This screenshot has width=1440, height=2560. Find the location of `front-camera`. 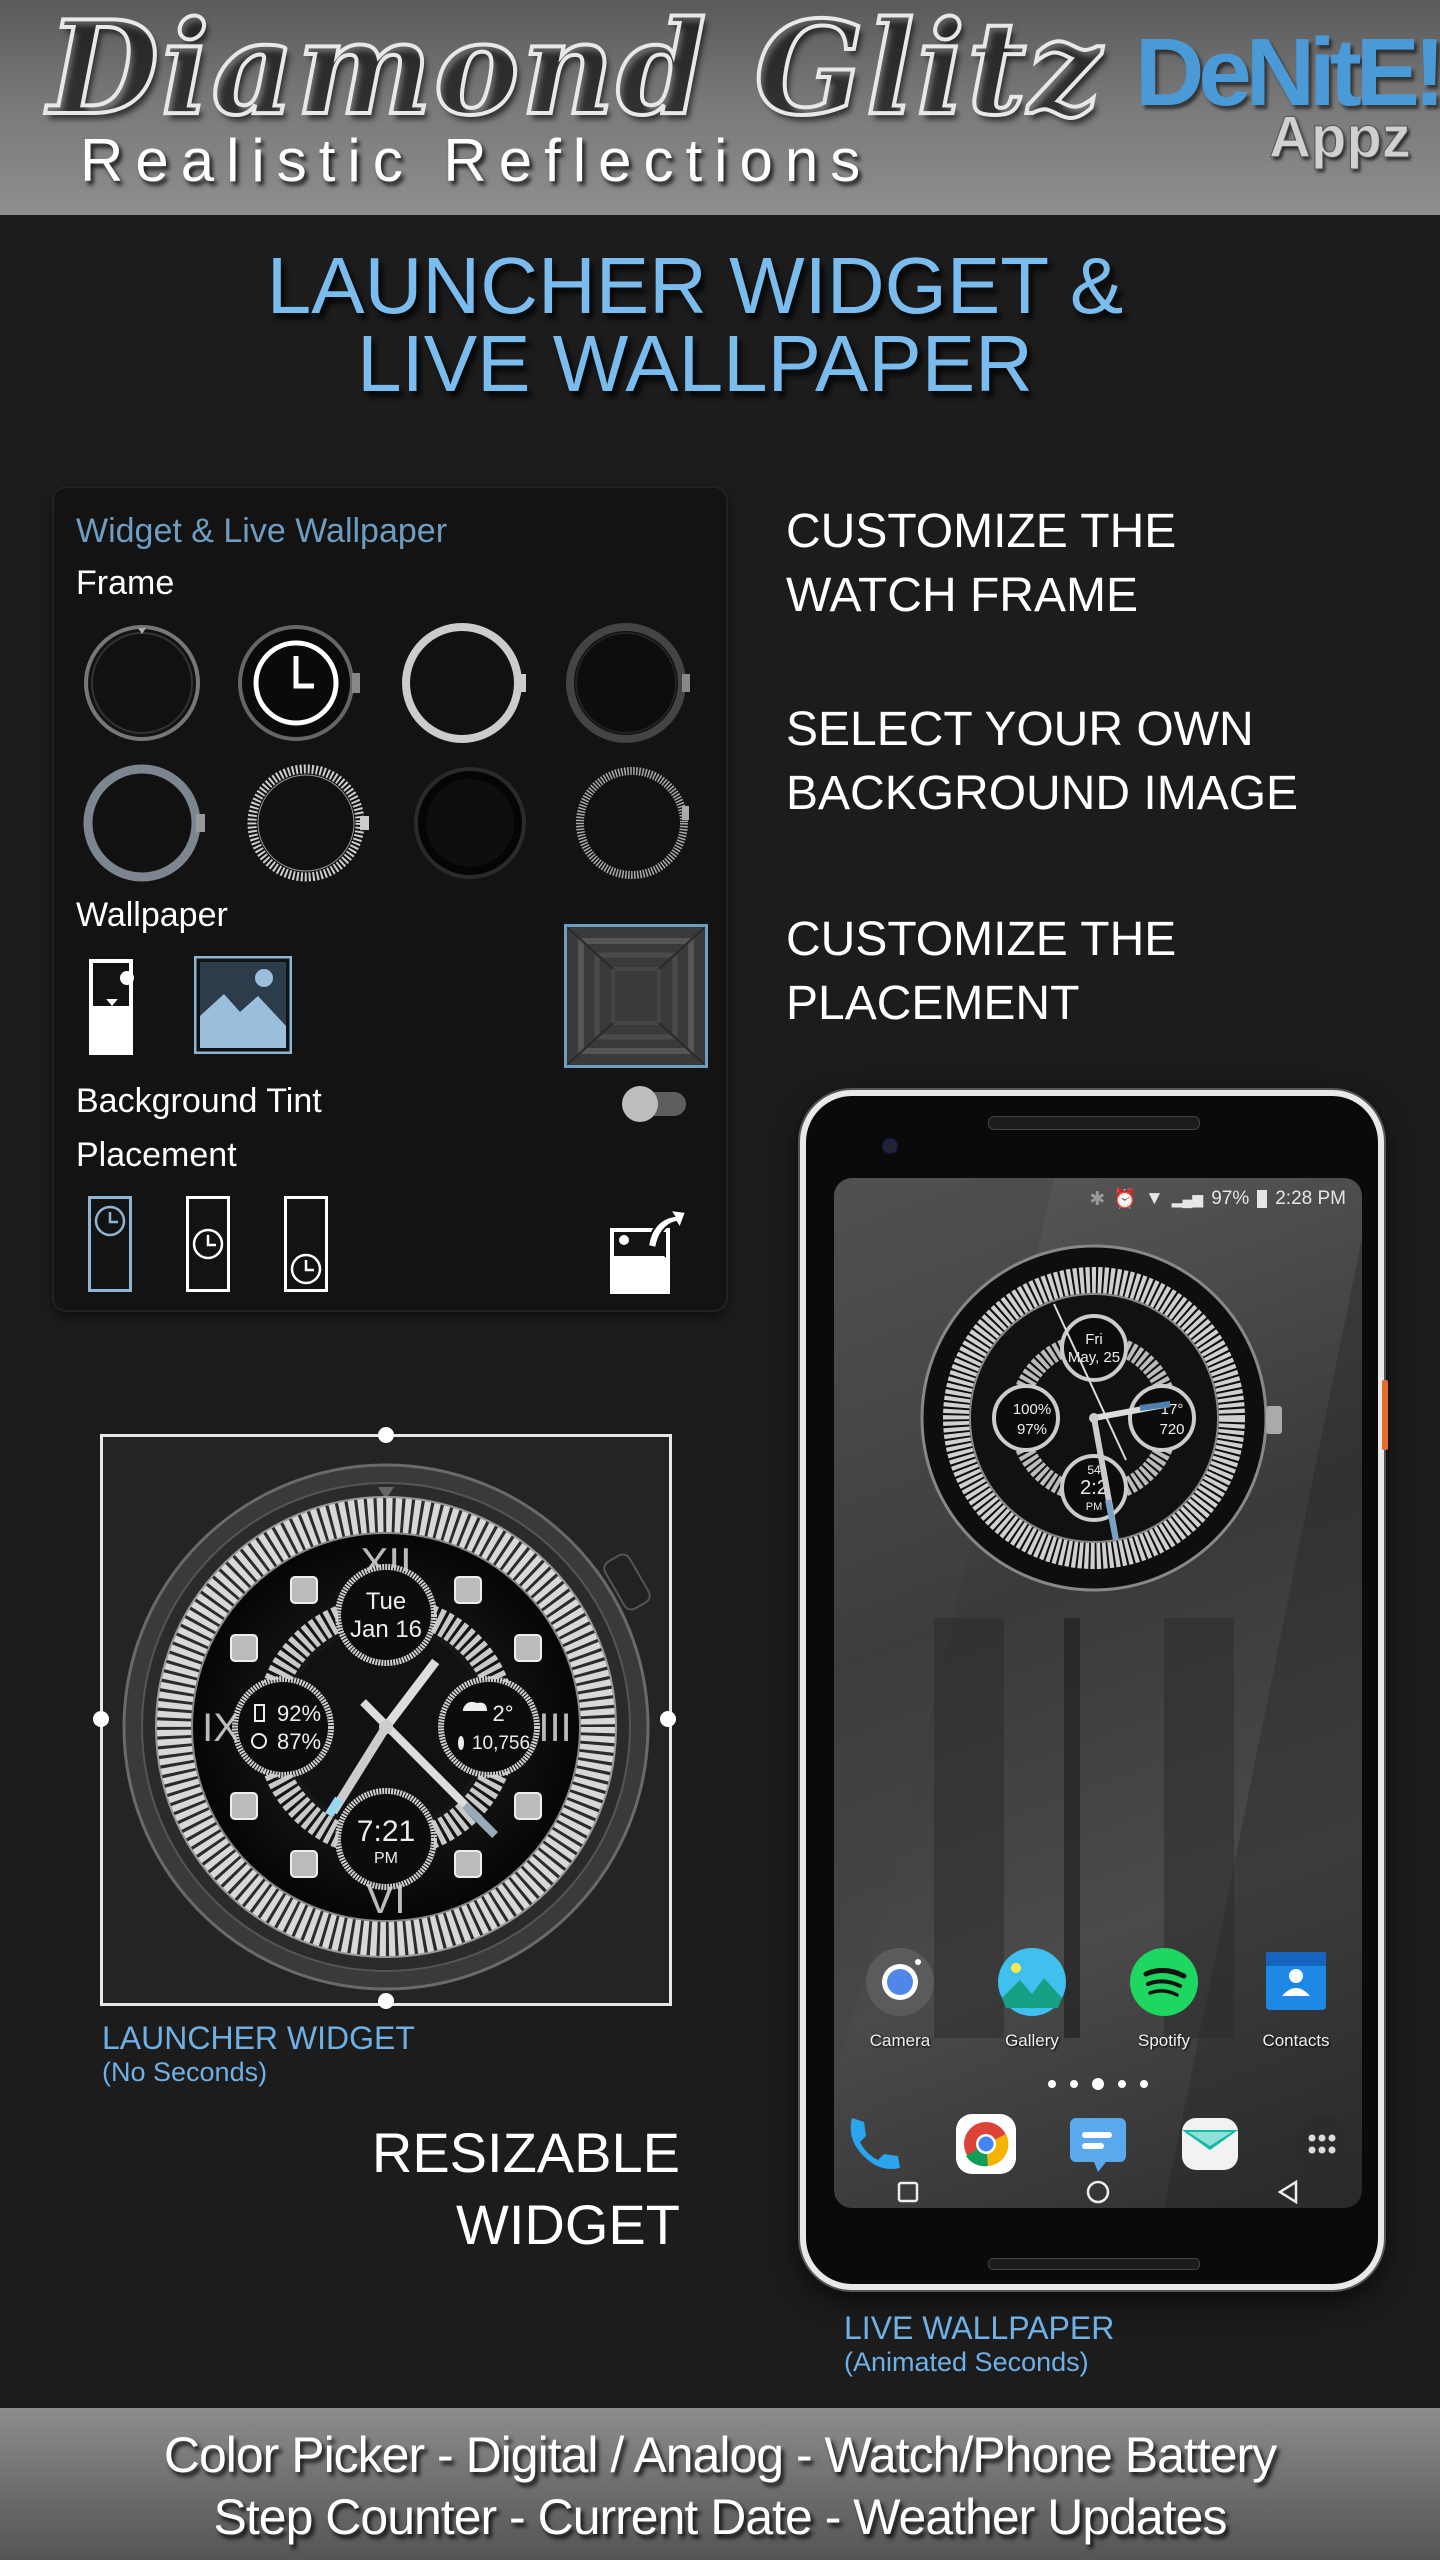

front-camera is located at coordinates (890, 1146).